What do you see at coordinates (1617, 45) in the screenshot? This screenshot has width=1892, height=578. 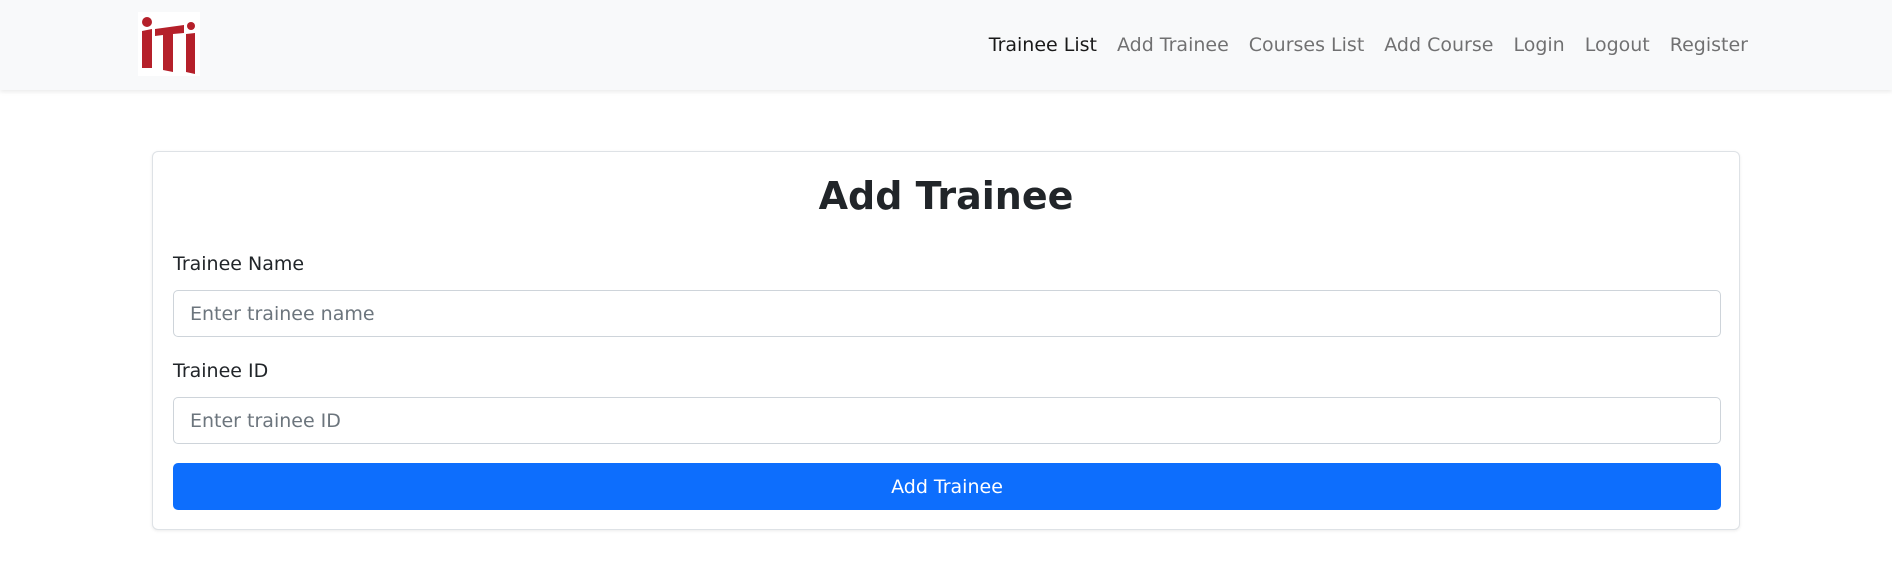 I see `nav-link-logout: Logout` at bounding box center [1617, 45].